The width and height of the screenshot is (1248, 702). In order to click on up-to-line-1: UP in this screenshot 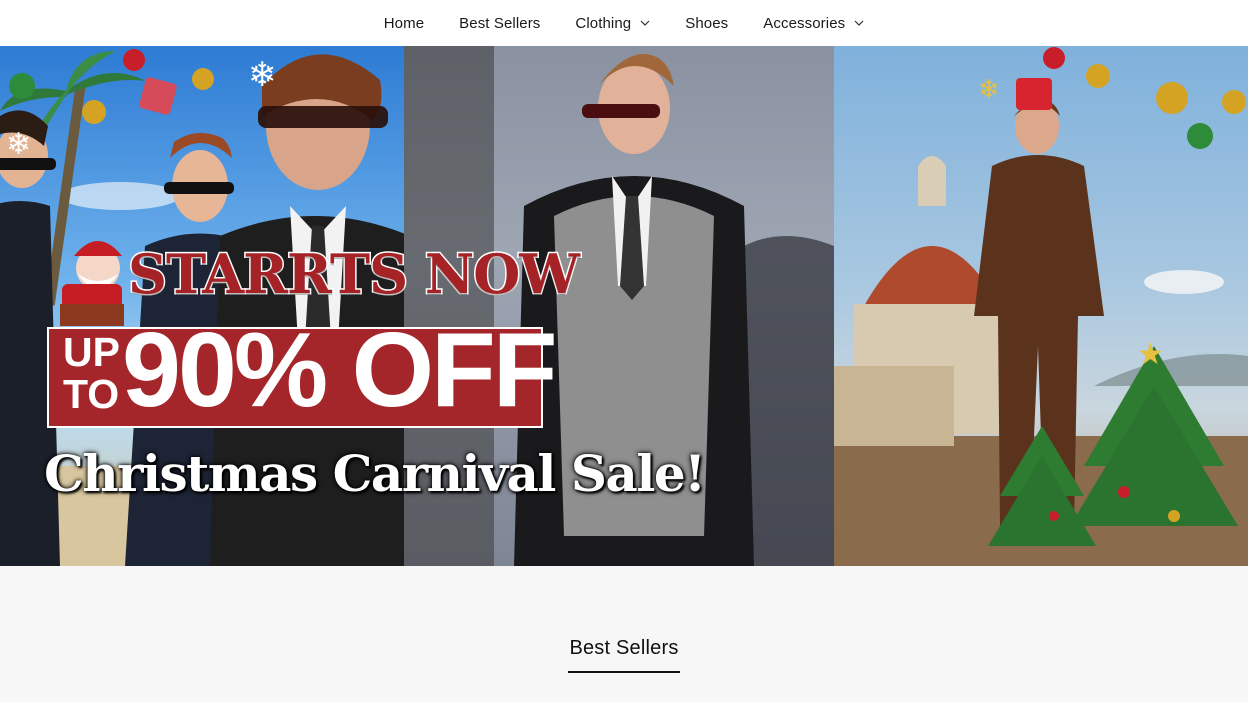, I will do `click(91, 352)`.